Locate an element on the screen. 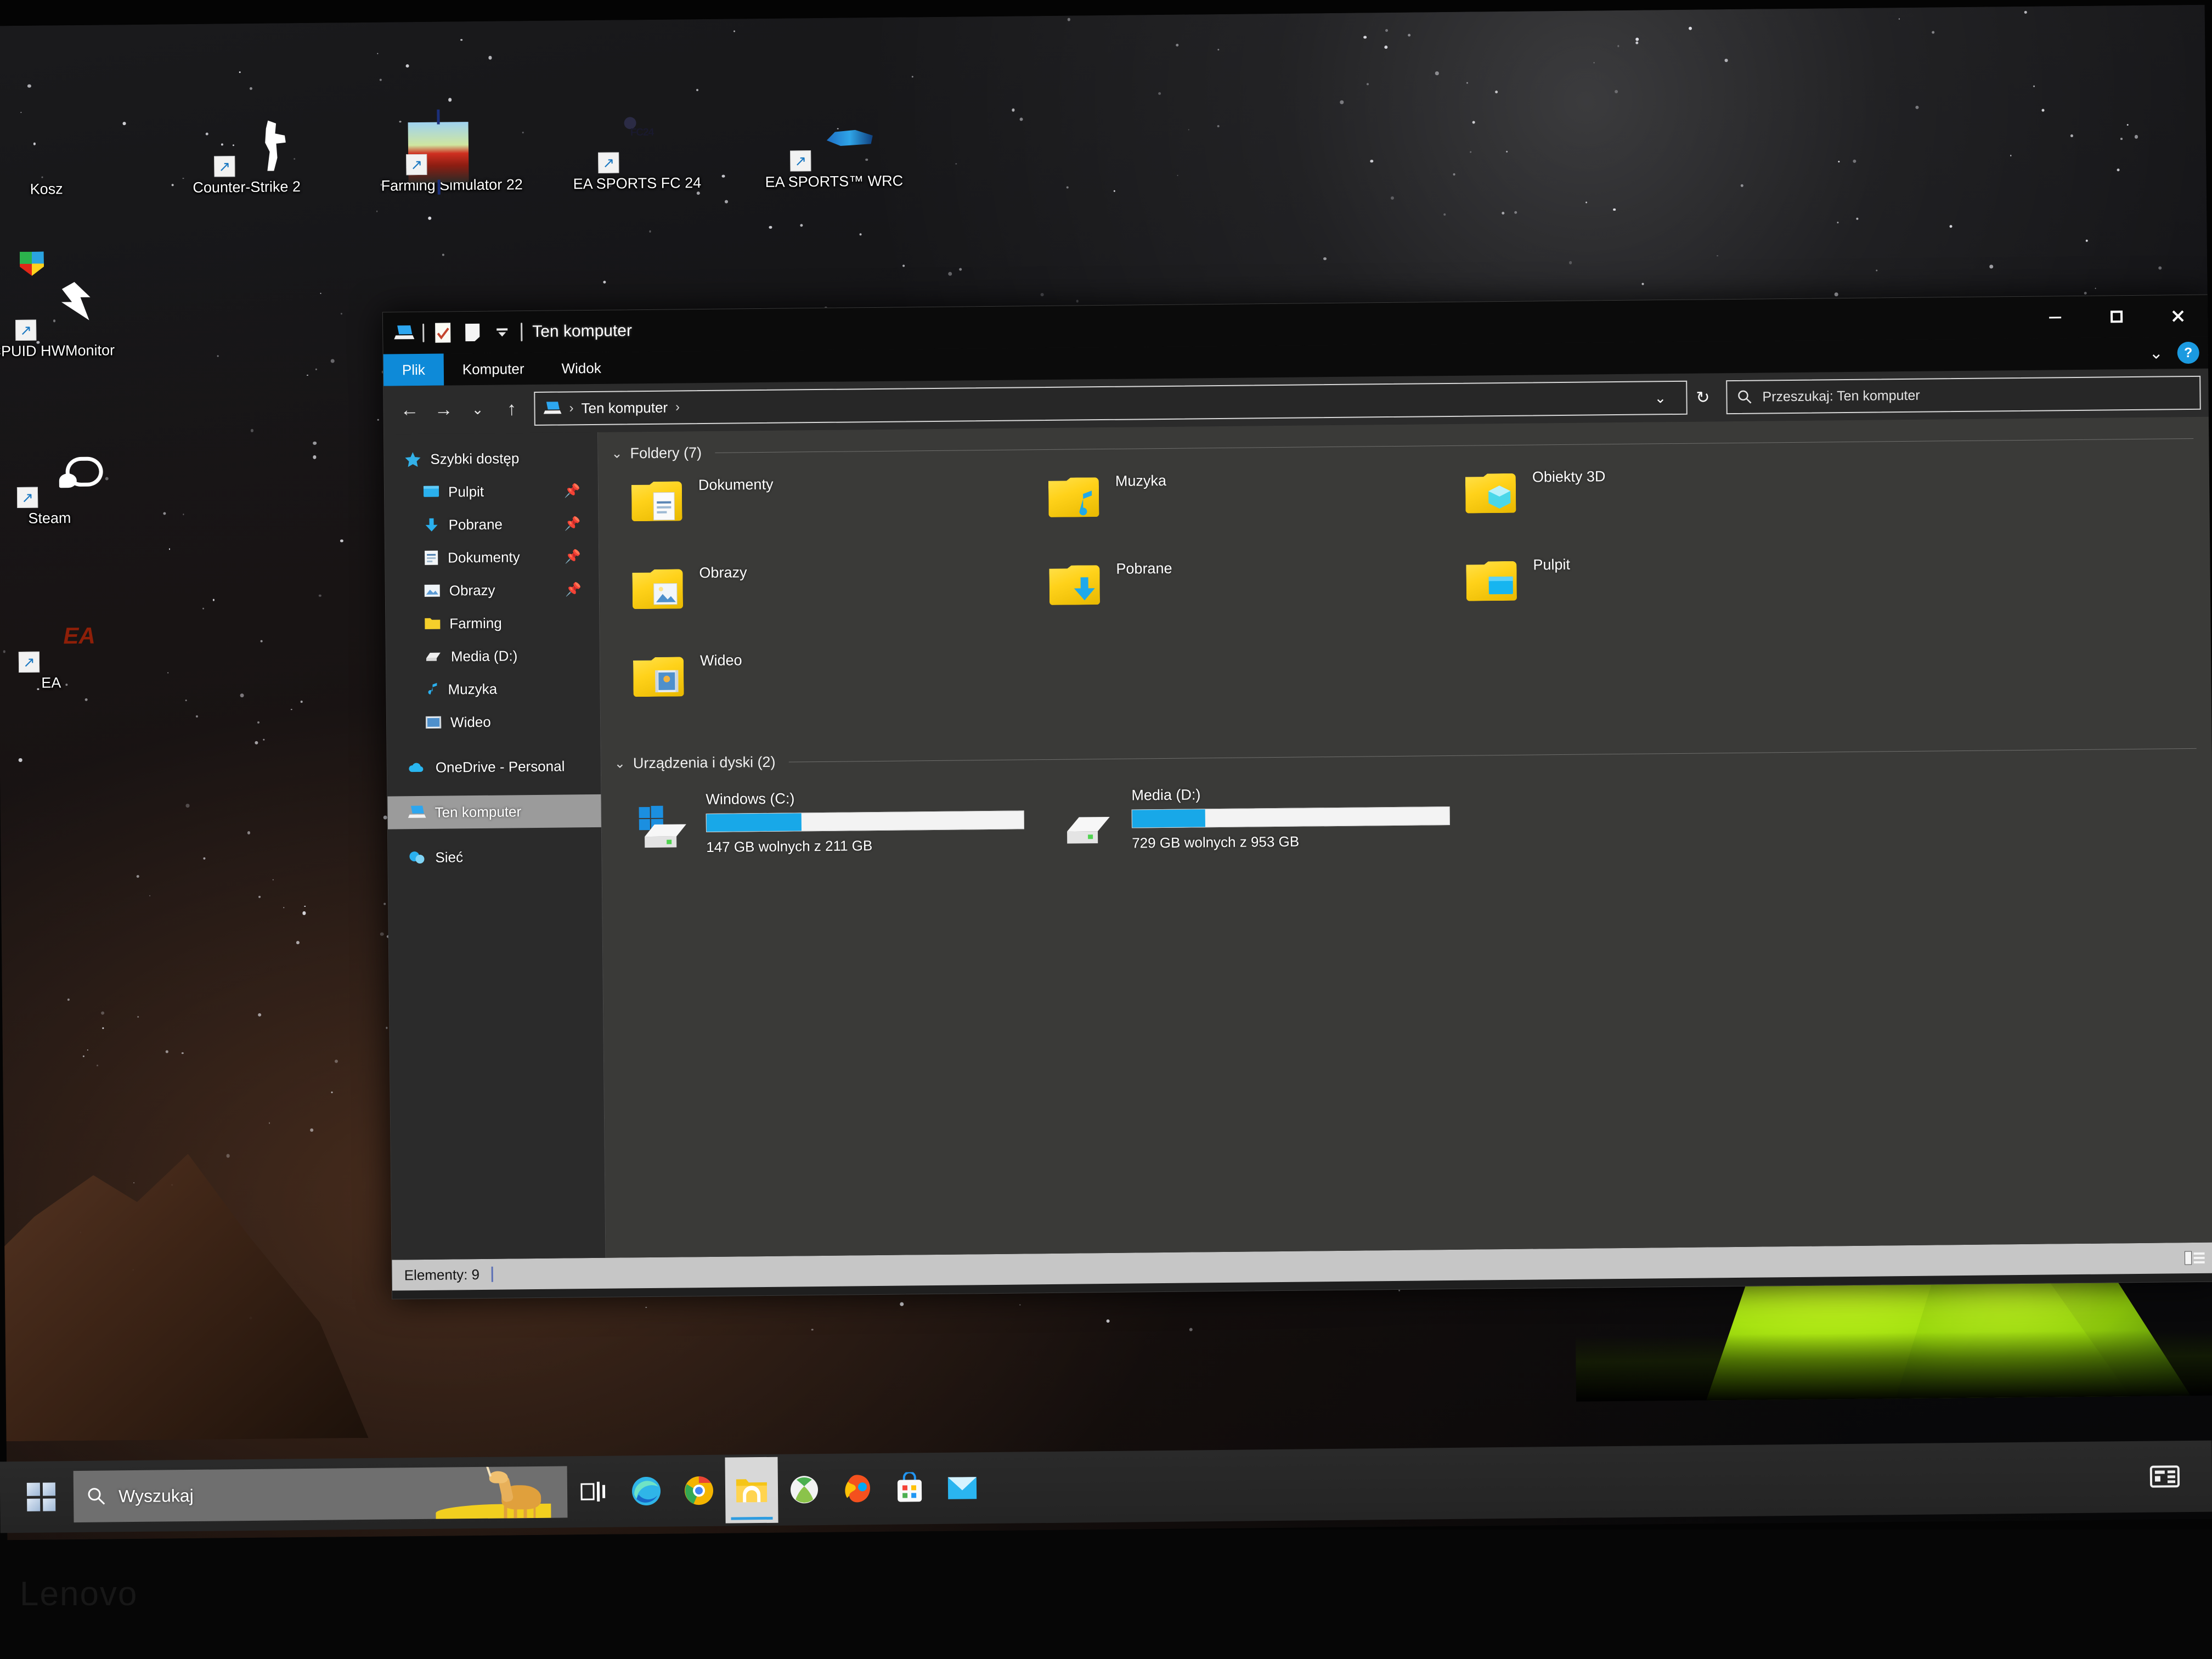 This screenshot has height=1659, width=2212. address-dropdown-icon: ⌄ is located at coordinates (1660, 398).